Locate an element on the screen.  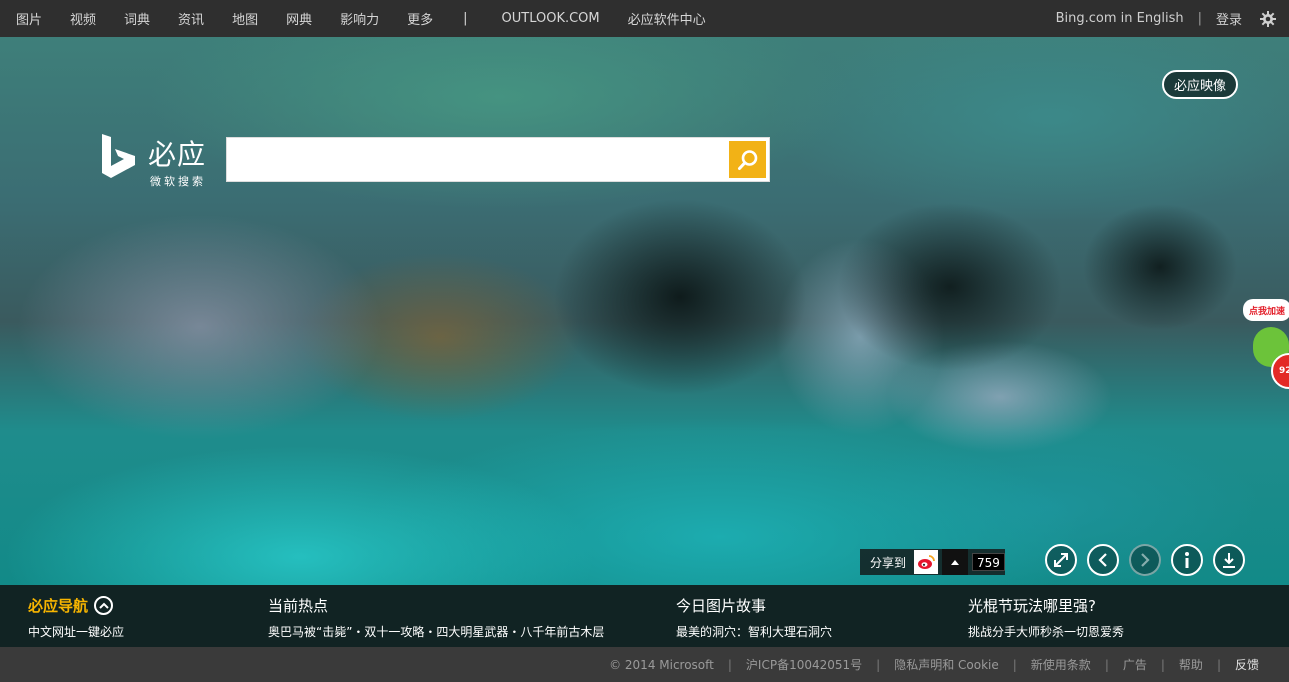
nav-software-center: 必应软件中心 is located at coordinates (667, 18).